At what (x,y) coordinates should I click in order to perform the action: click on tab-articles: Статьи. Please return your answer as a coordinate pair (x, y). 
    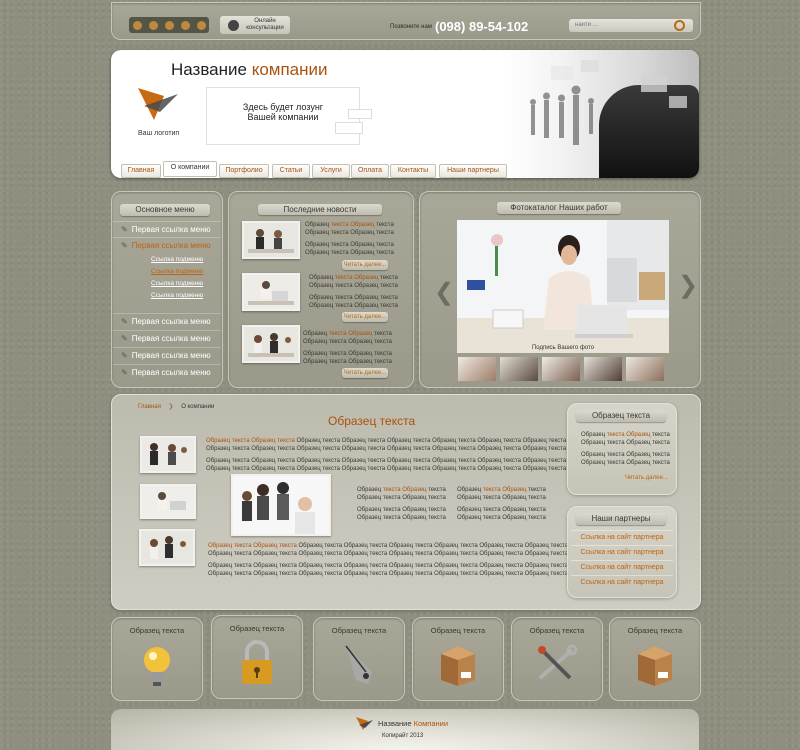
    Looking at the image, I should click on (291, 171).